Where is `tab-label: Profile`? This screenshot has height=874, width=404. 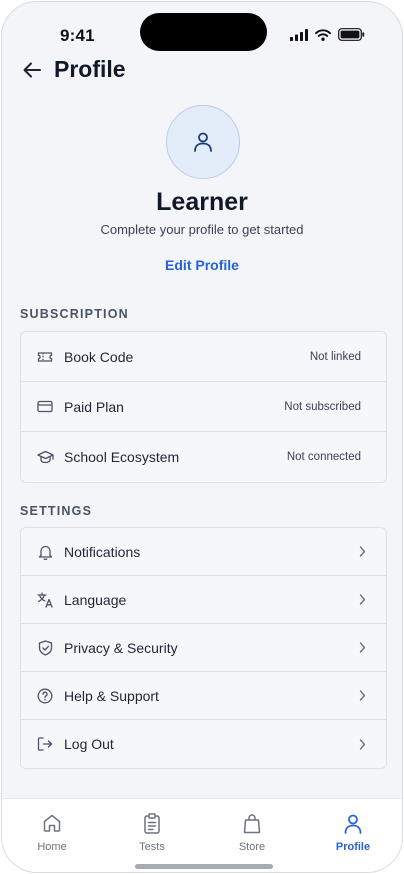
tab-label: Profile is located at coordinates (353, 847).